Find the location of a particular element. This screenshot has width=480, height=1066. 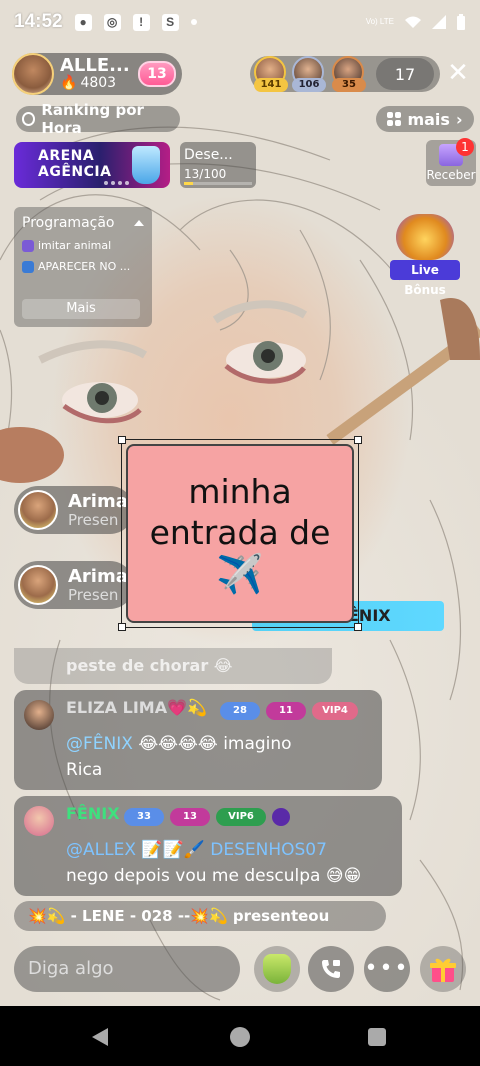

network-label: Vo) LTE is located at coordinates (379, 21).